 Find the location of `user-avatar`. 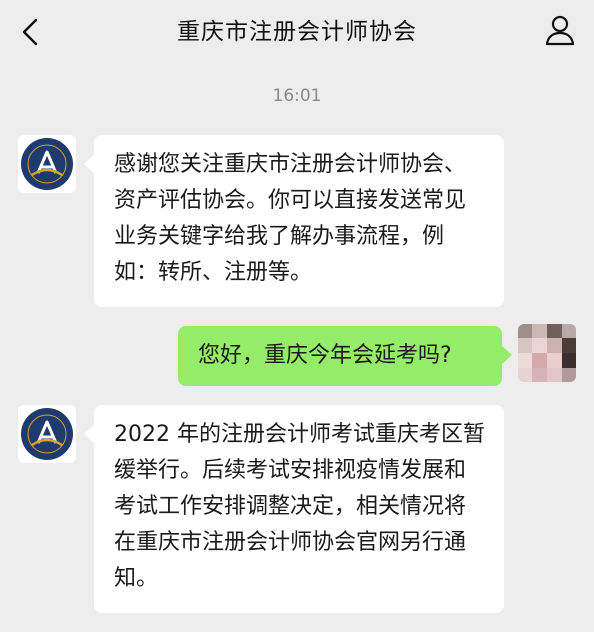

user-avatar is located at coordinates (547, 353).